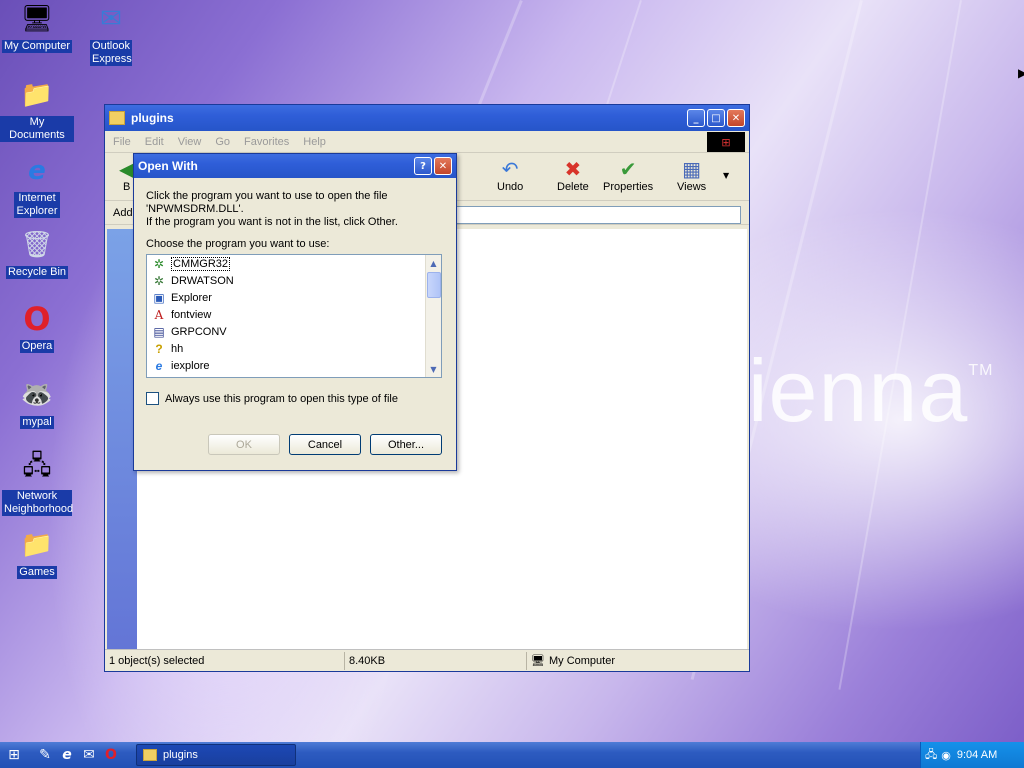 The height and width of the screenshot is (768, 1024). What do you see at coordinates (45, 755) in the screenshot?
I see `quicklaunch-desktop-icon: ✎` at bounding box center [45, 755].